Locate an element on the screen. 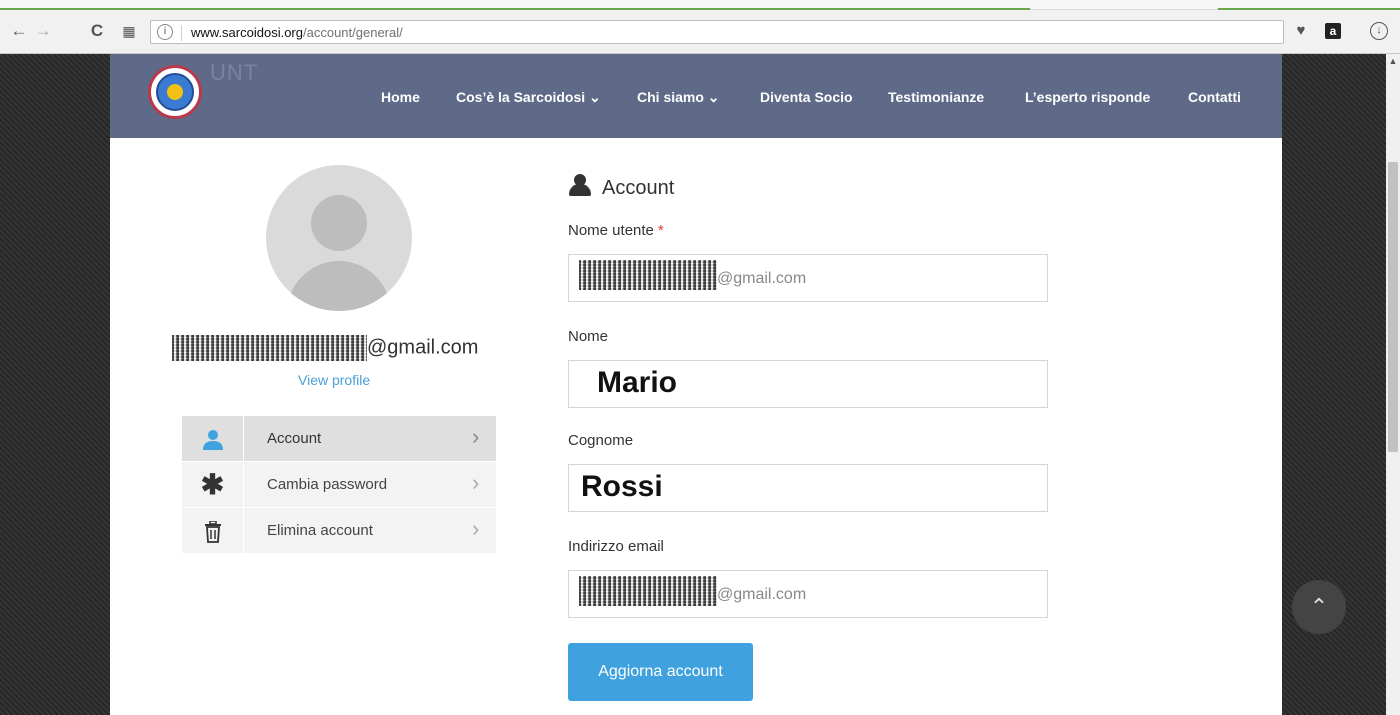 This screenshot has height=715, width=1400. page-scrollbar: ▲ is located at coordinates (1393, 384).